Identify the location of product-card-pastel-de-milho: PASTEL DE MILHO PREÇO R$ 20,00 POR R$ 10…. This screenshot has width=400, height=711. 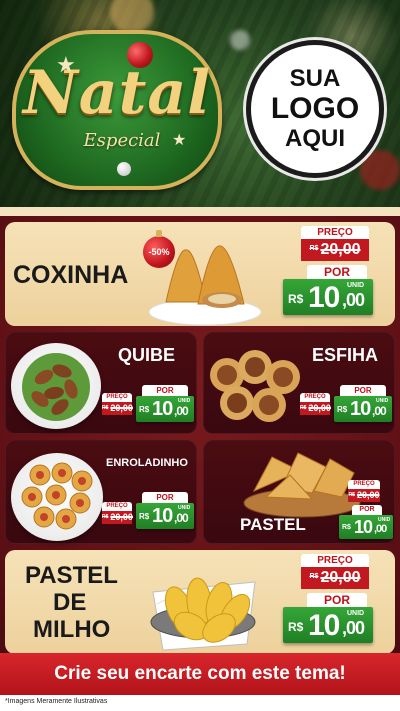
(200, 602).